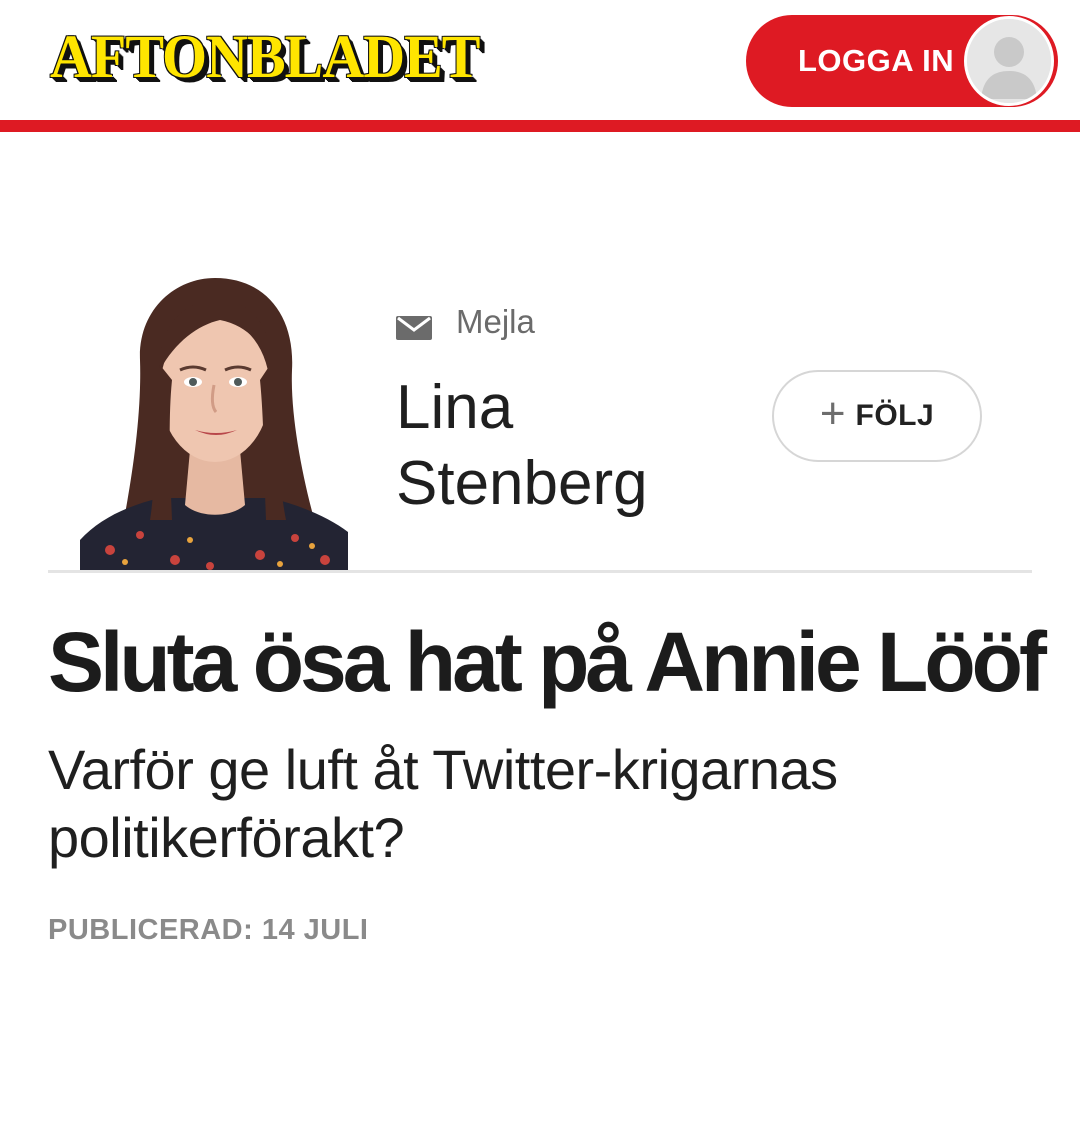  What do you see at coordinates (455, 407) in the screenshot?
I see `author-first-name: Lina` at bounding box center [455, 407].